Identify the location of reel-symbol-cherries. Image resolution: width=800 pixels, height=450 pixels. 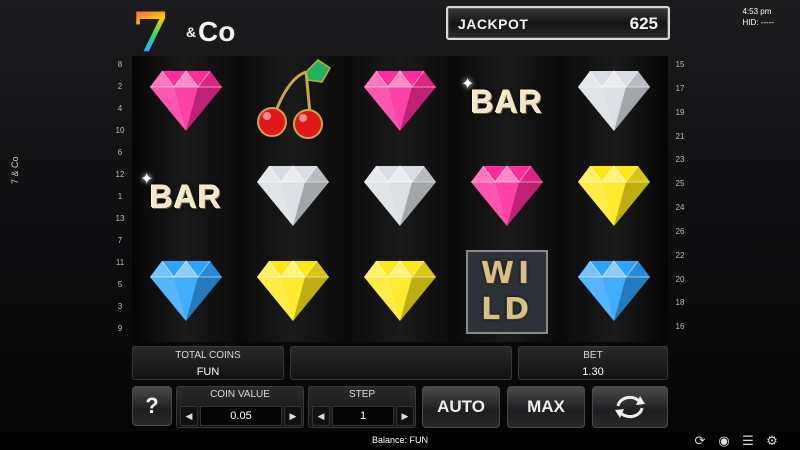
(293, 102).